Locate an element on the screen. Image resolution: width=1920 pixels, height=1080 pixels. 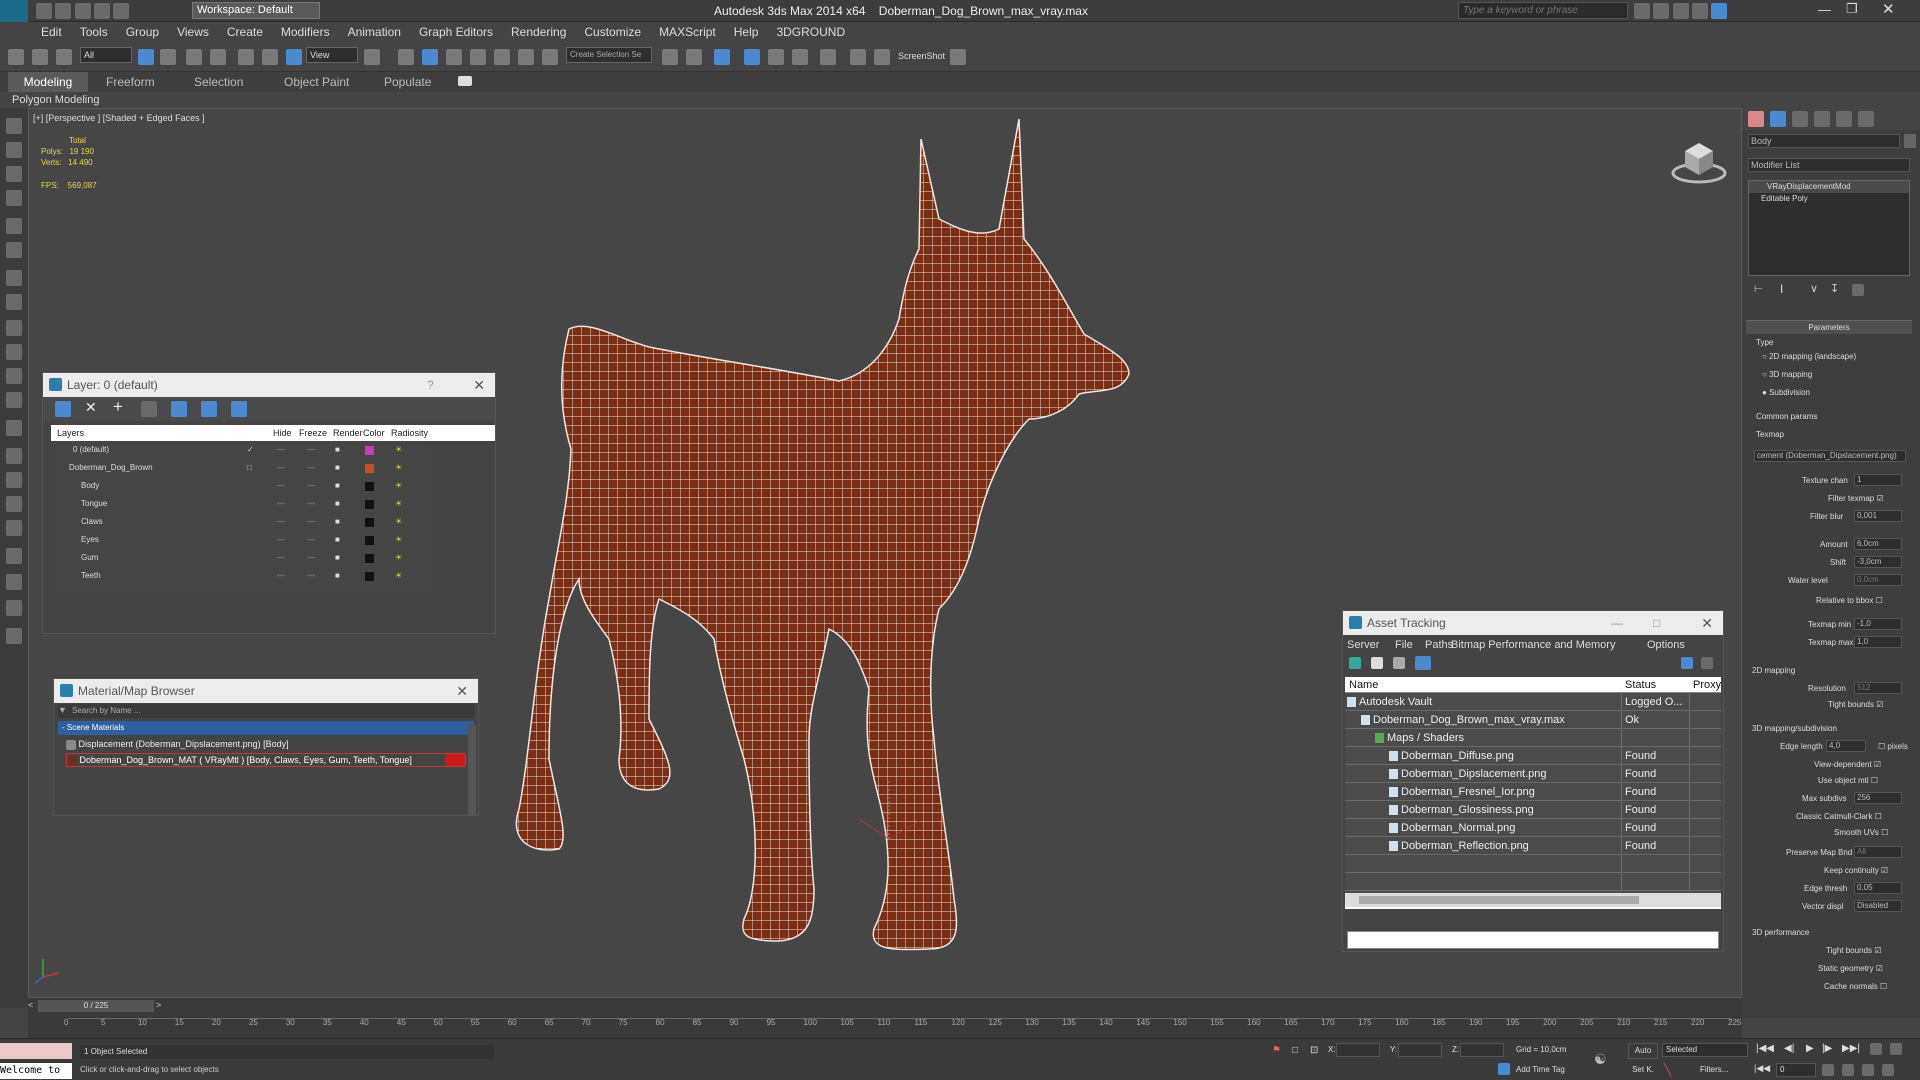
torus-icon is located at coordinates (14, 376).